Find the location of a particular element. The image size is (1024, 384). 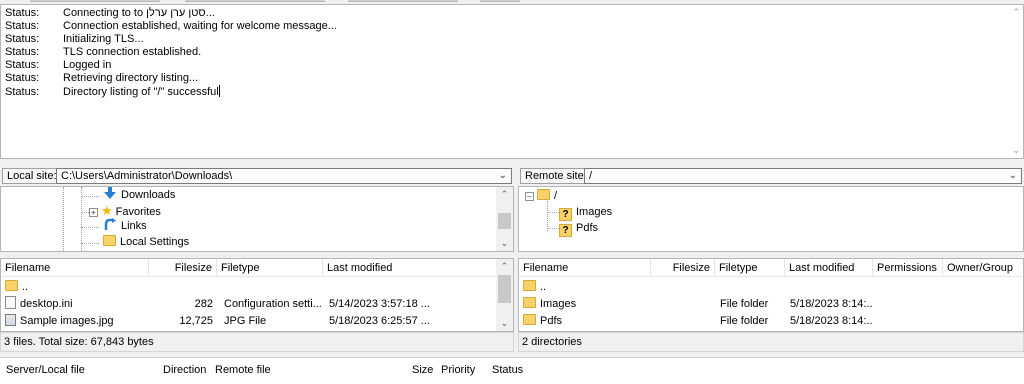

text-caret is located at coordinates (219, 91).